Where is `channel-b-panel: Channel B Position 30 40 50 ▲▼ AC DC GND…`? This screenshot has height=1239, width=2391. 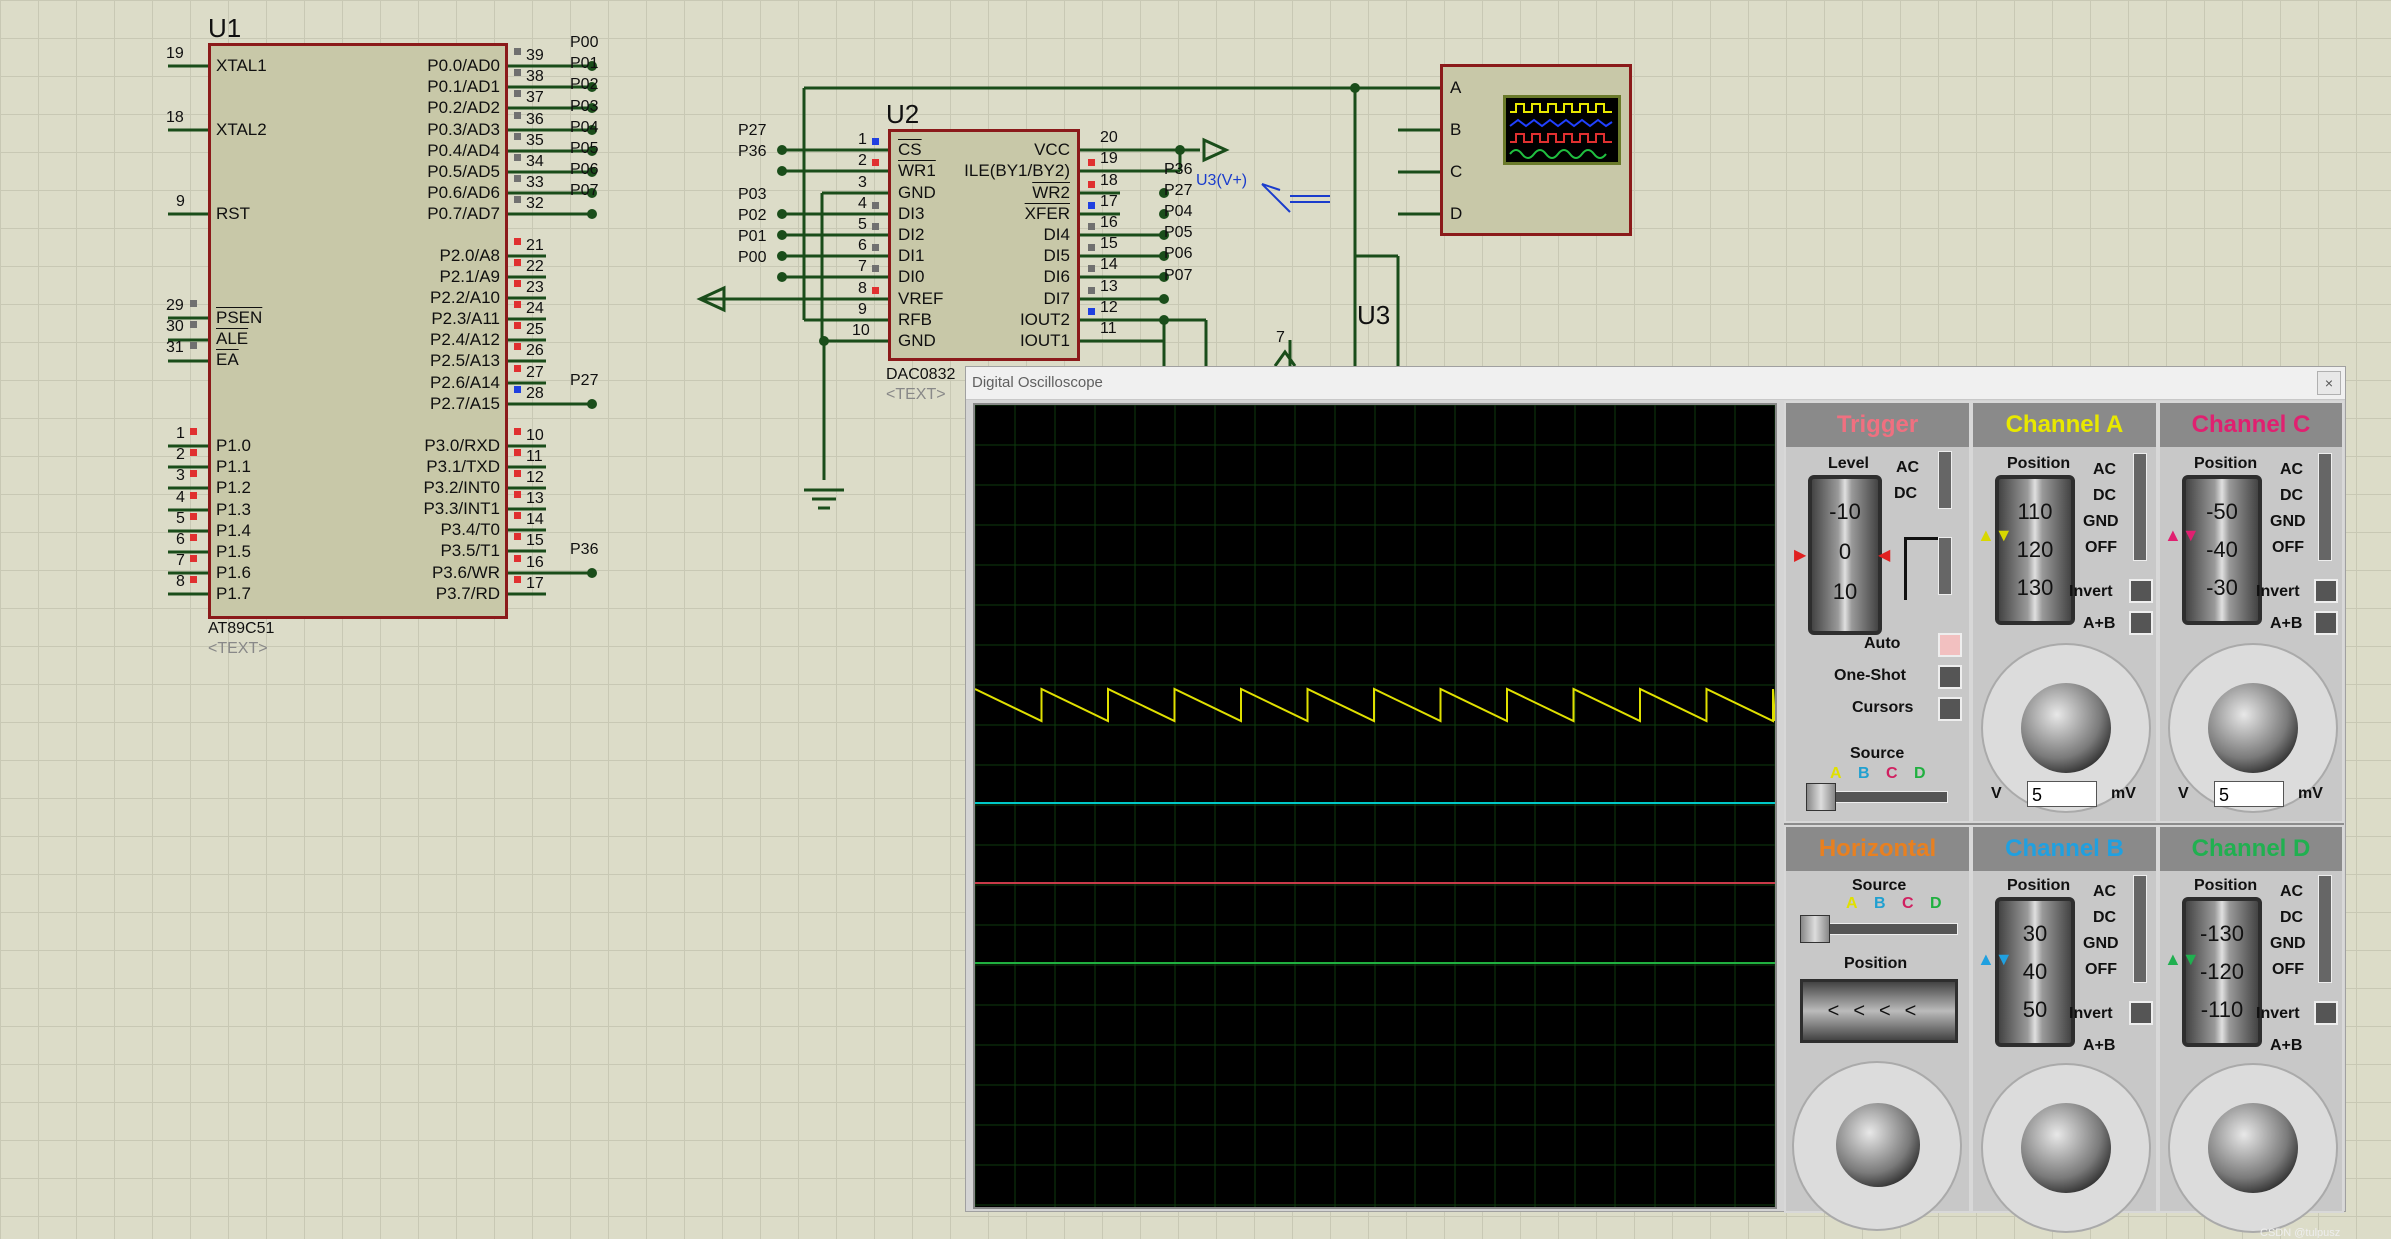
channel-b-panel: Channel B Position 30 40 50 ▲▼ AC DC GND… is located at coordinates (2064, 1029).